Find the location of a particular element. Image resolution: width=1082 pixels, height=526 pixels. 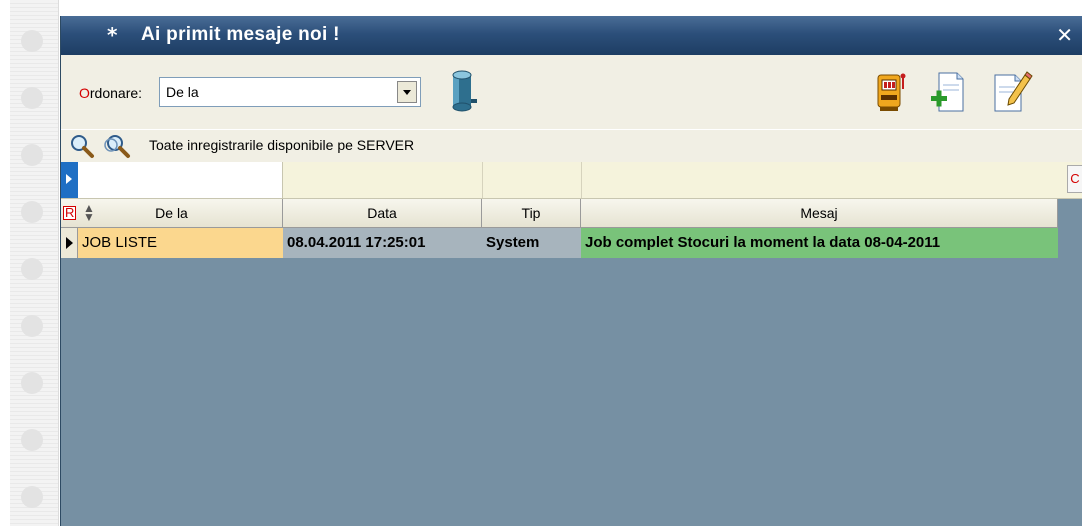

filter-edit-row: C is located at coordinates (571, 180).